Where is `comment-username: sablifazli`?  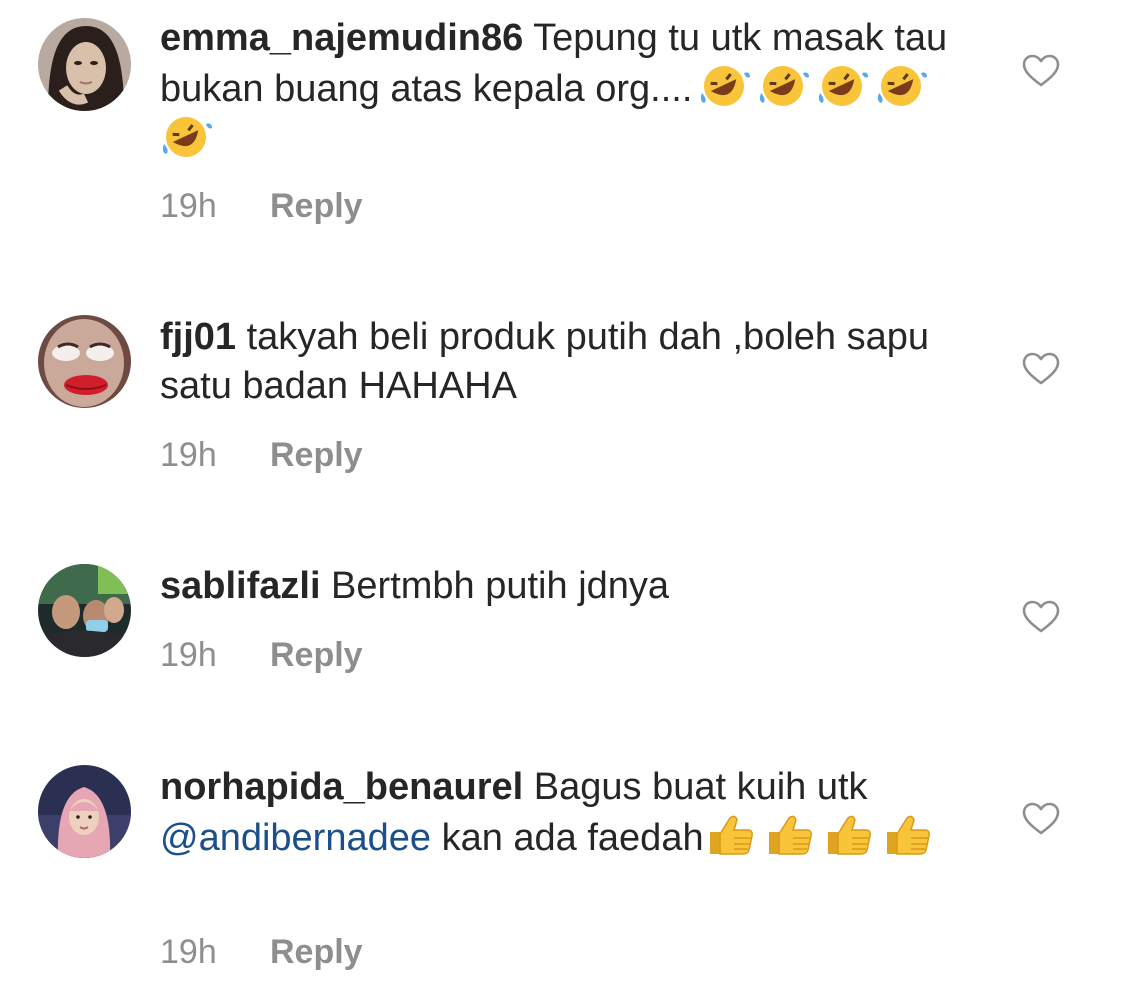 comment-username: sablifazli is located at coordinates (240, 586).